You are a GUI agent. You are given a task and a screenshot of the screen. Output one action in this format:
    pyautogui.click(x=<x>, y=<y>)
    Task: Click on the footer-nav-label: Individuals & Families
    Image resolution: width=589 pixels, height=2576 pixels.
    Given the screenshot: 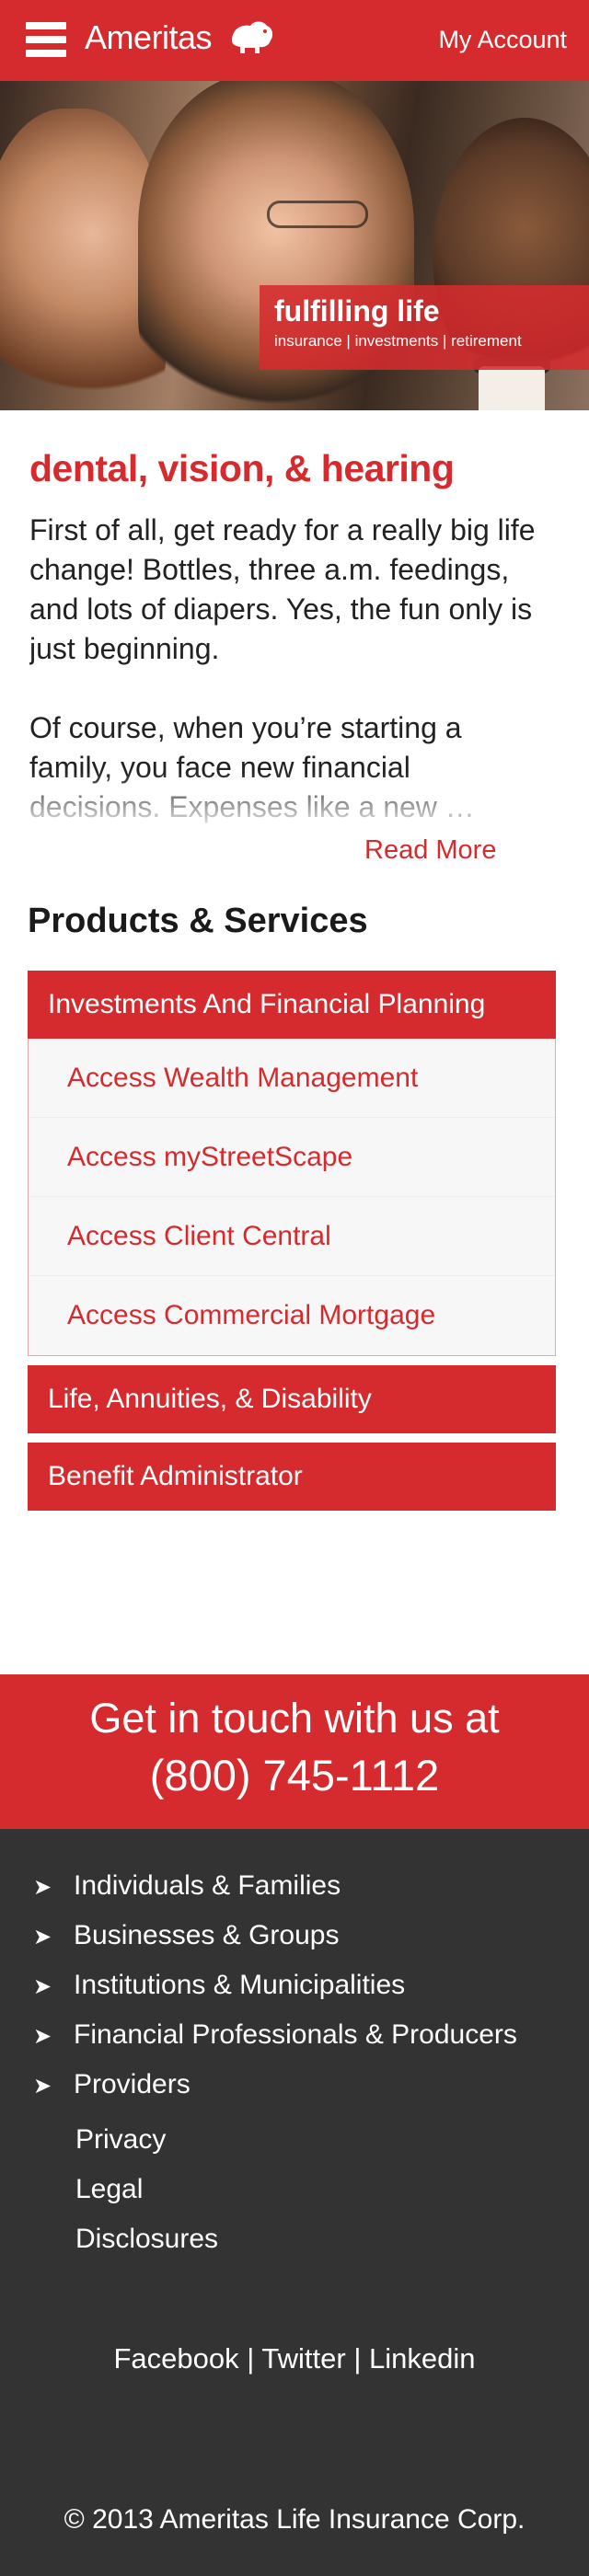 What is the action you would take?
    pyautogui.click(x=207, y=1886)
    